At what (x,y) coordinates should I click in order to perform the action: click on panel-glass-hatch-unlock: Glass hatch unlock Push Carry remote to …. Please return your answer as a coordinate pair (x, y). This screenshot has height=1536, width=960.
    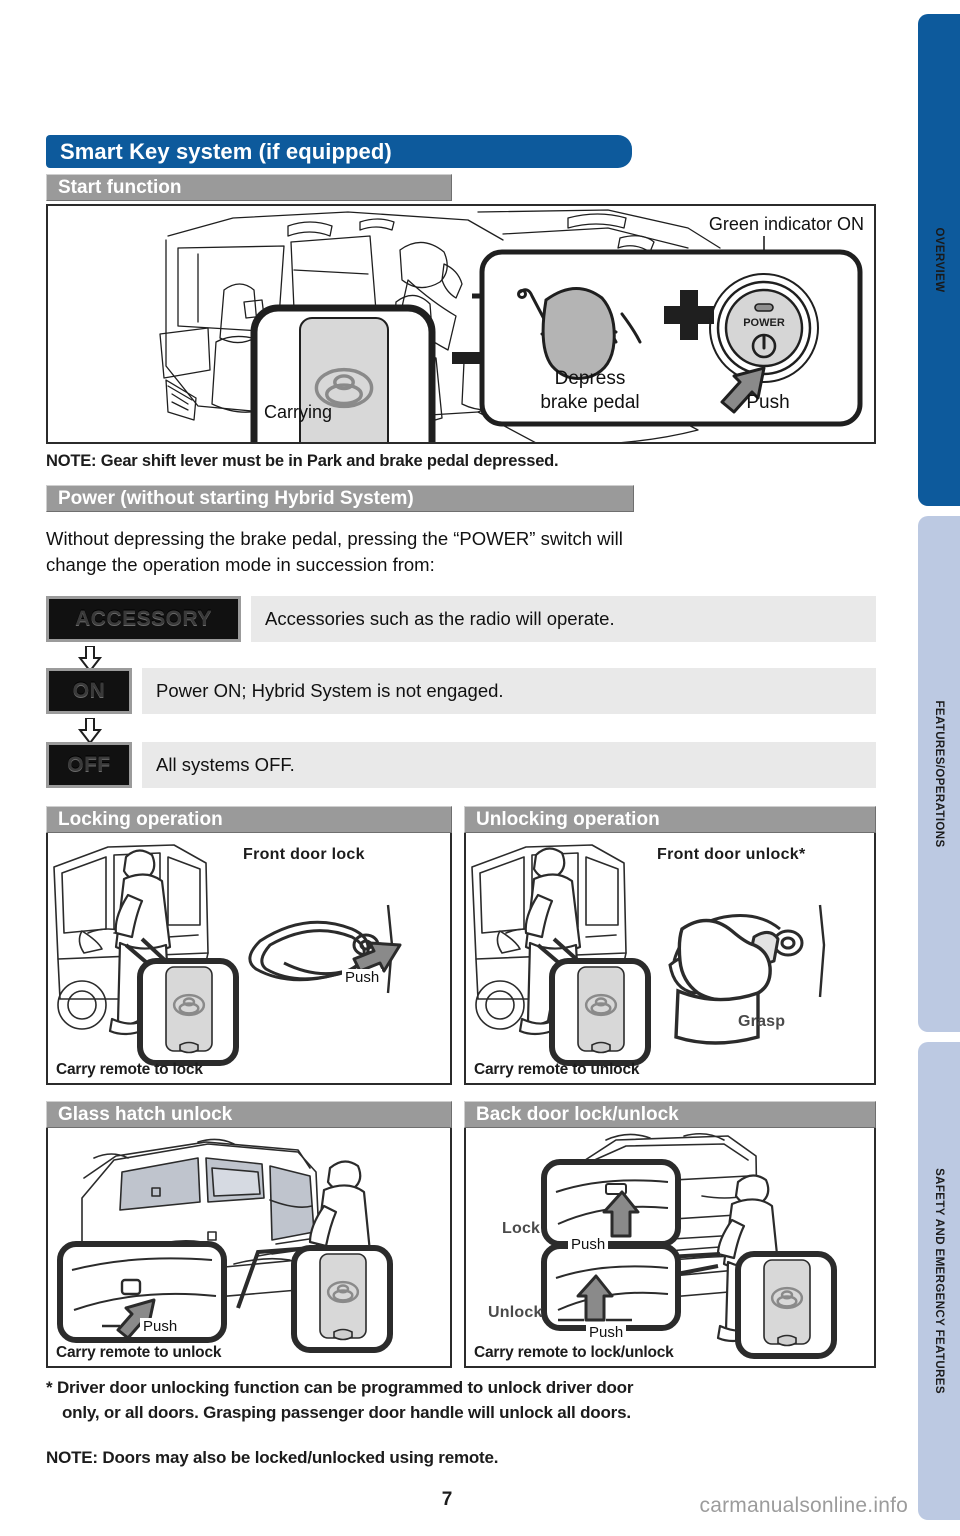
    Looking at the image, I should click on (249, 1234).